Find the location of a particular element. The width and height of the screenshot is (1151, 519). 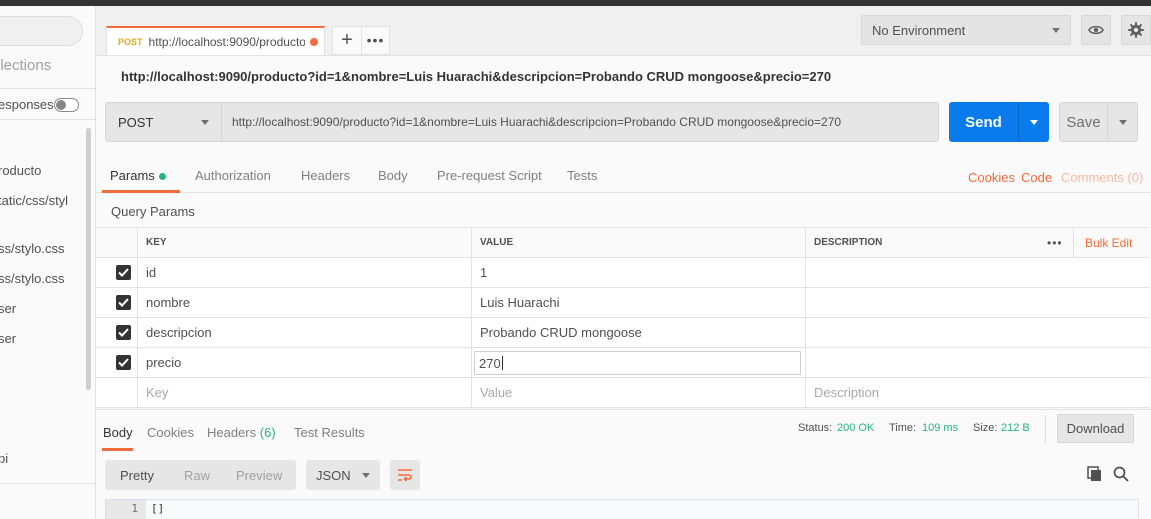

send-options-button is located at coordinates (1033, 122).